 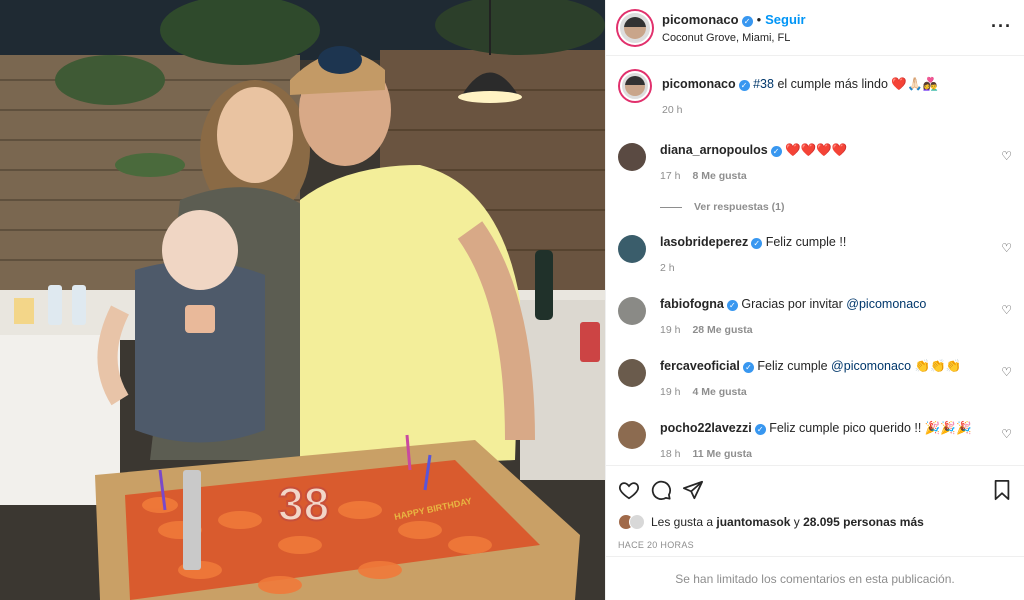 What do you see at coordinates (661, 490) in the screenshot?
I see `comment-bubble-icon` at bounding box center [661, 490].